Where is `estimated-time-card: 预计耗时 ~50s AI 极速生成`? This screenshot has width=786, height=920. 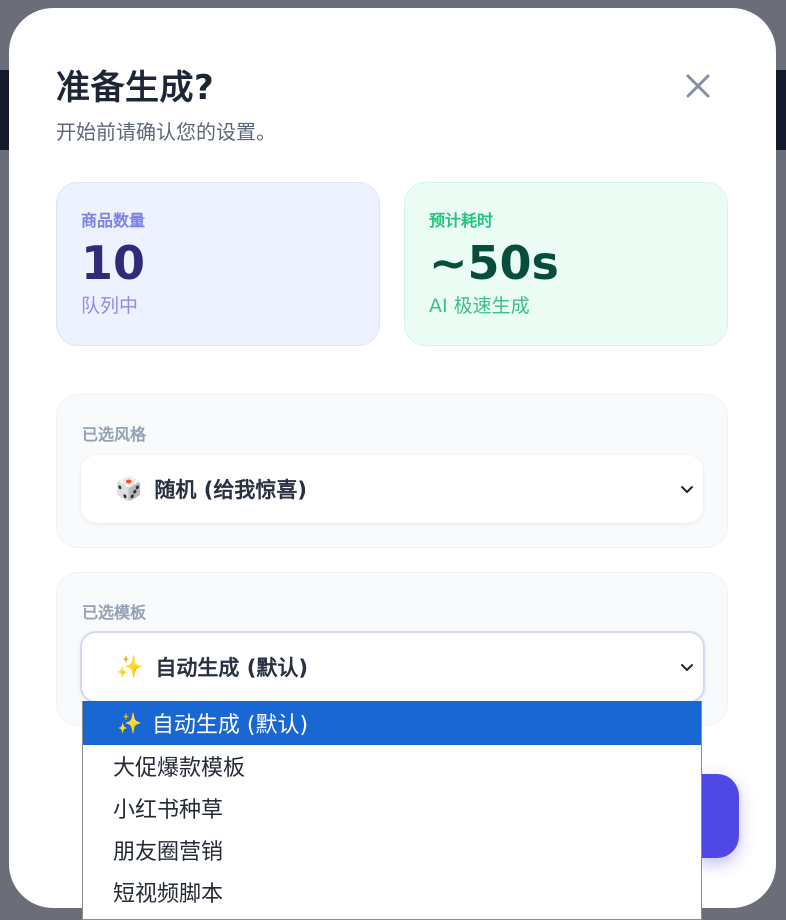
estimated-time-card: 预计耗时 ~50s AI 极速生成 is located at coordinates (566, 264).